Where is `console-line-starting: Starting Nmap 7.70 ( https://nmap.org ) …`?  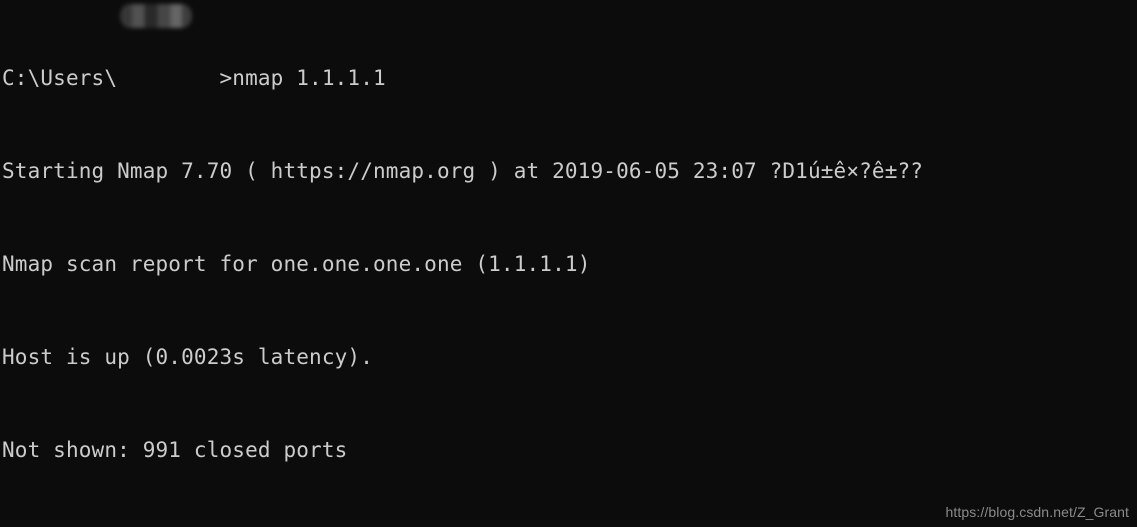 console-line-starting: Starting Nmap 7.70 ( https://nmap.org ) … is located at coordinates (463, 171).